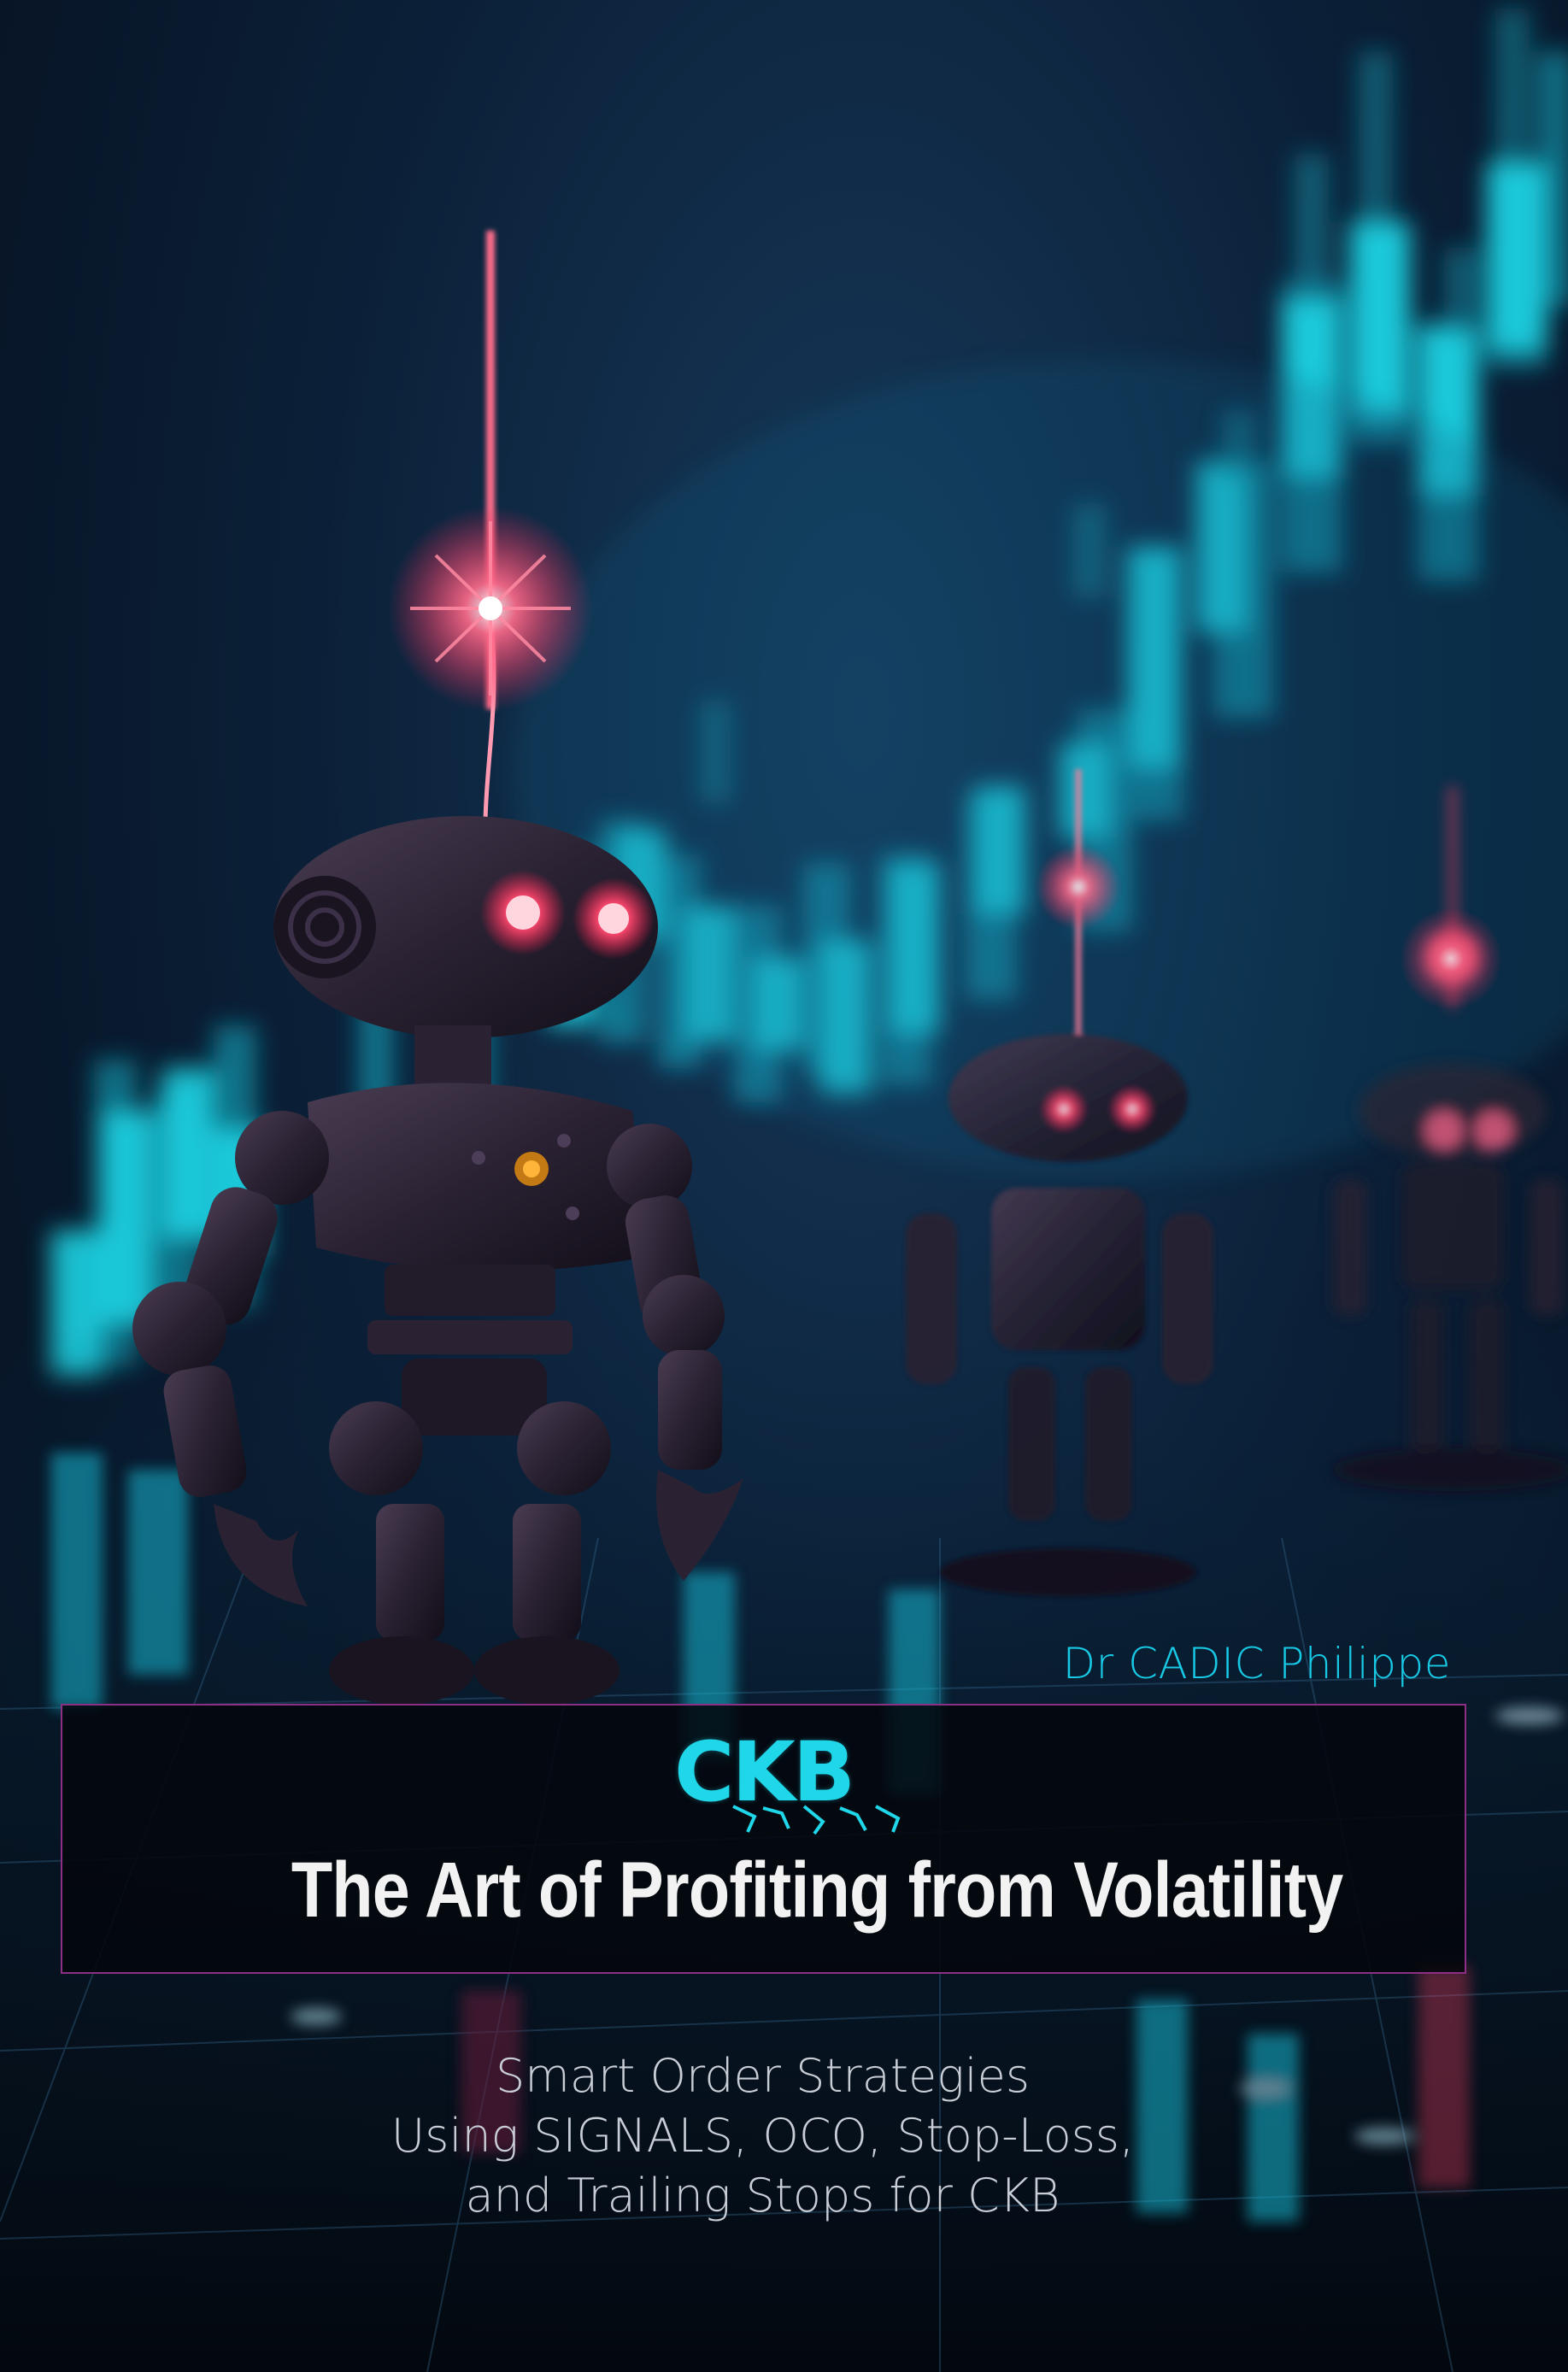 This screenshot has height=2372, width=1568. I want to click on title-frame: CKB The Art of Profiting from Volatility, so click(763, 1839).